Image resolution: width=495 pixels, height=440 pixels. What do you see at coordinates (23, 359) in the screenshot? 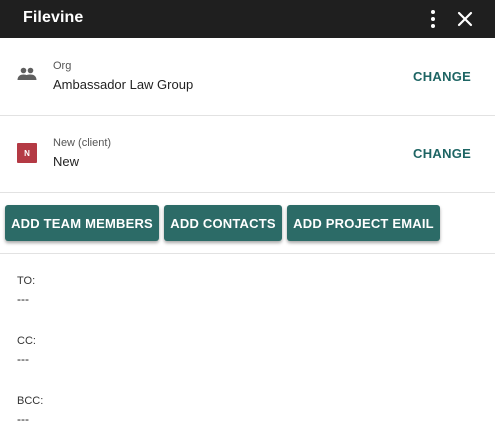
I see `cc-value: ---` at bounding box center [23, 359].